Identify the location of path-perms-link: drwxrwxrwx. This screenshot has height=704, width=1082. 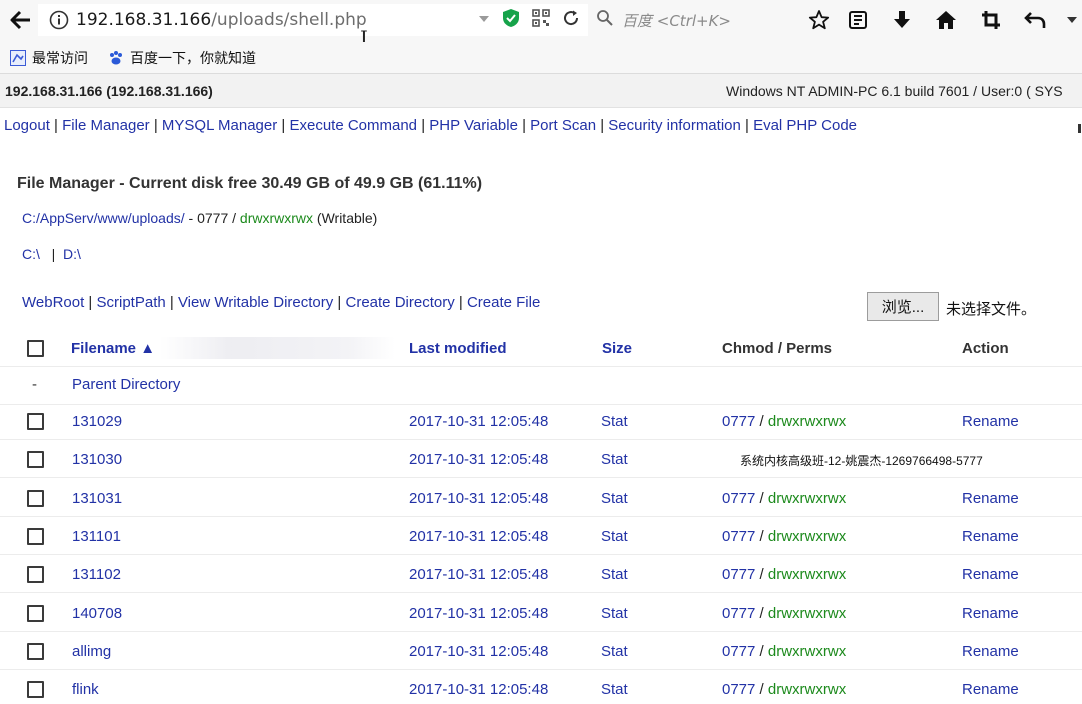
(276, 218).